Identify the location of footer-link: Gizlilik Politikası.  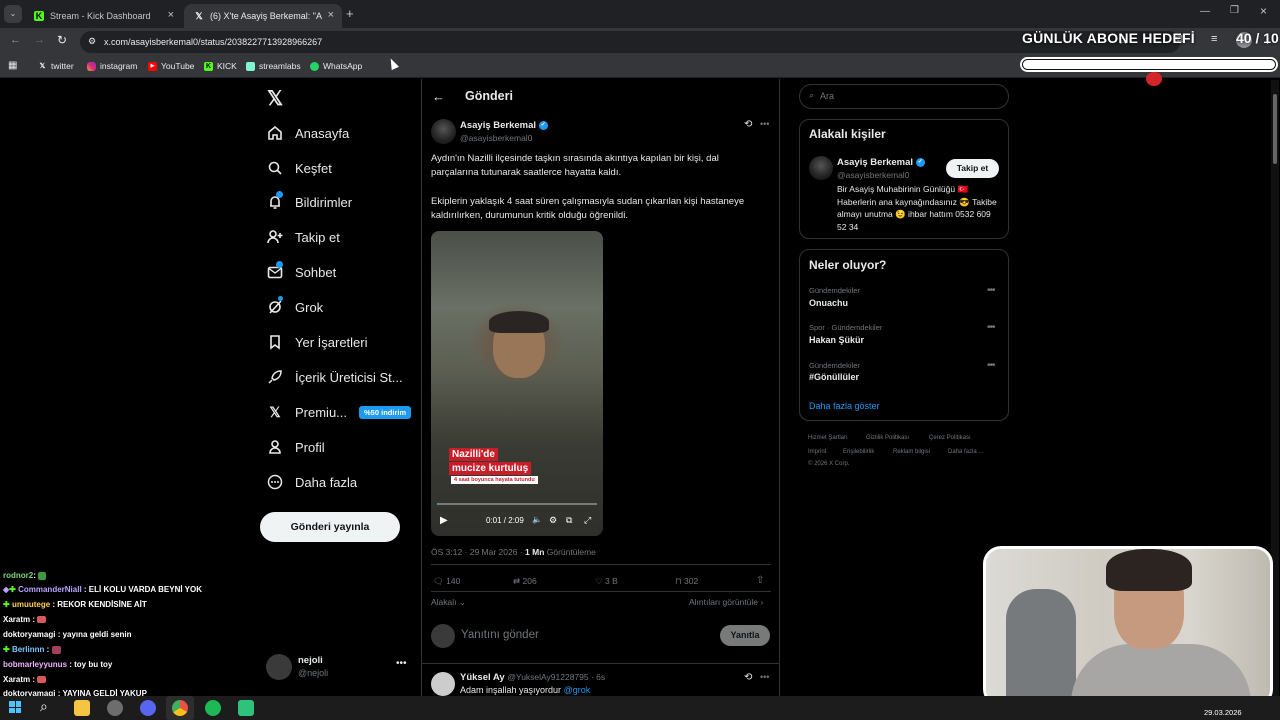
(887, 438).